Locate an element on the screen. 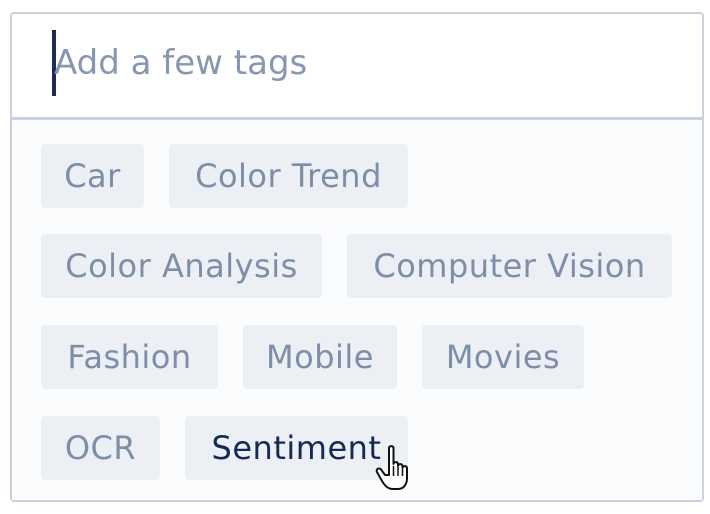 The width and height of the screenshot is (710, 514). tag-option-fashion: Fashion is located at coordinates (129, 357).